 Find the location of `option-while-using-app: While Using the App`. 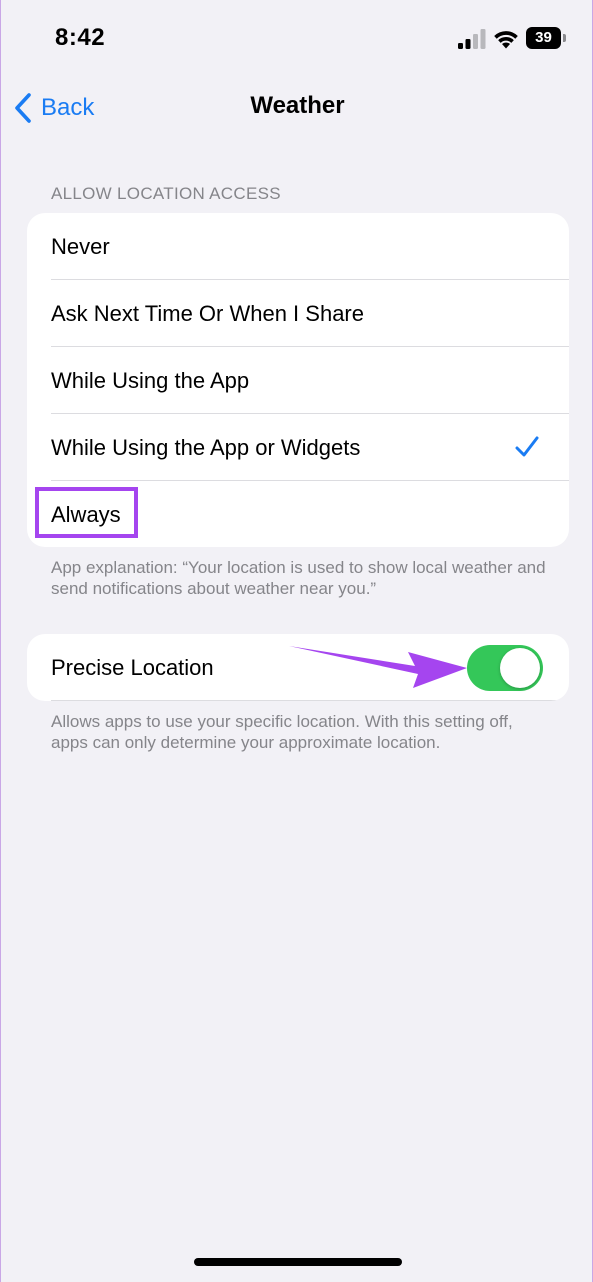

option-while-using-app: While Using the App is located at coordinates (298, 380).